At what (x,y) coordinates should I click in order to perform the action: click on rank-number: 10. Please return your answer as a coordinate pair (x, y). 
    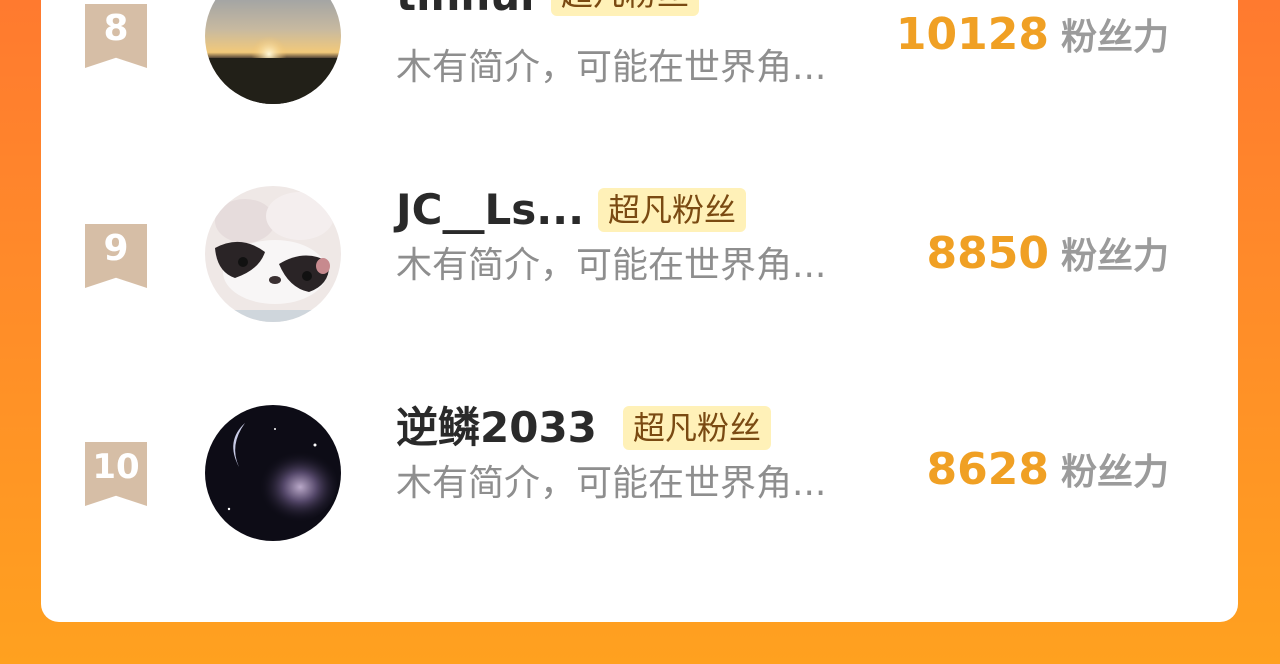
    Looking at the image, I should click on (116, 467).